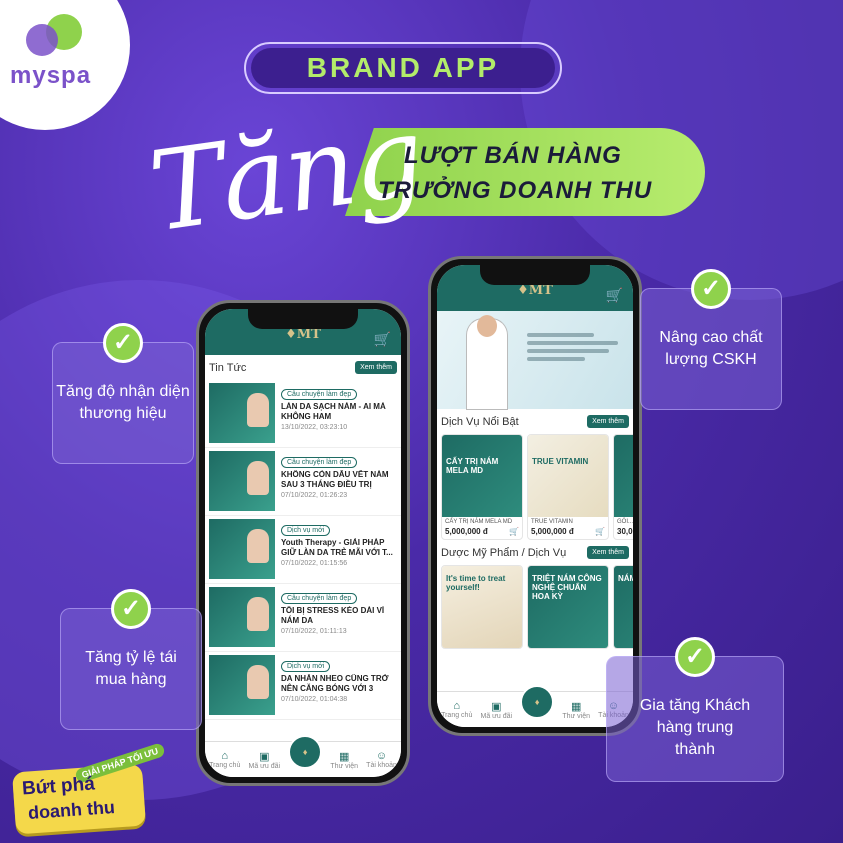  What do you see at coordinates (333, 411) in the screenshot?
I see `news-title: LÀN DA SẠCH NÁM - AI MÀ KHÔNG HAM` at bounding box center [333, 411].